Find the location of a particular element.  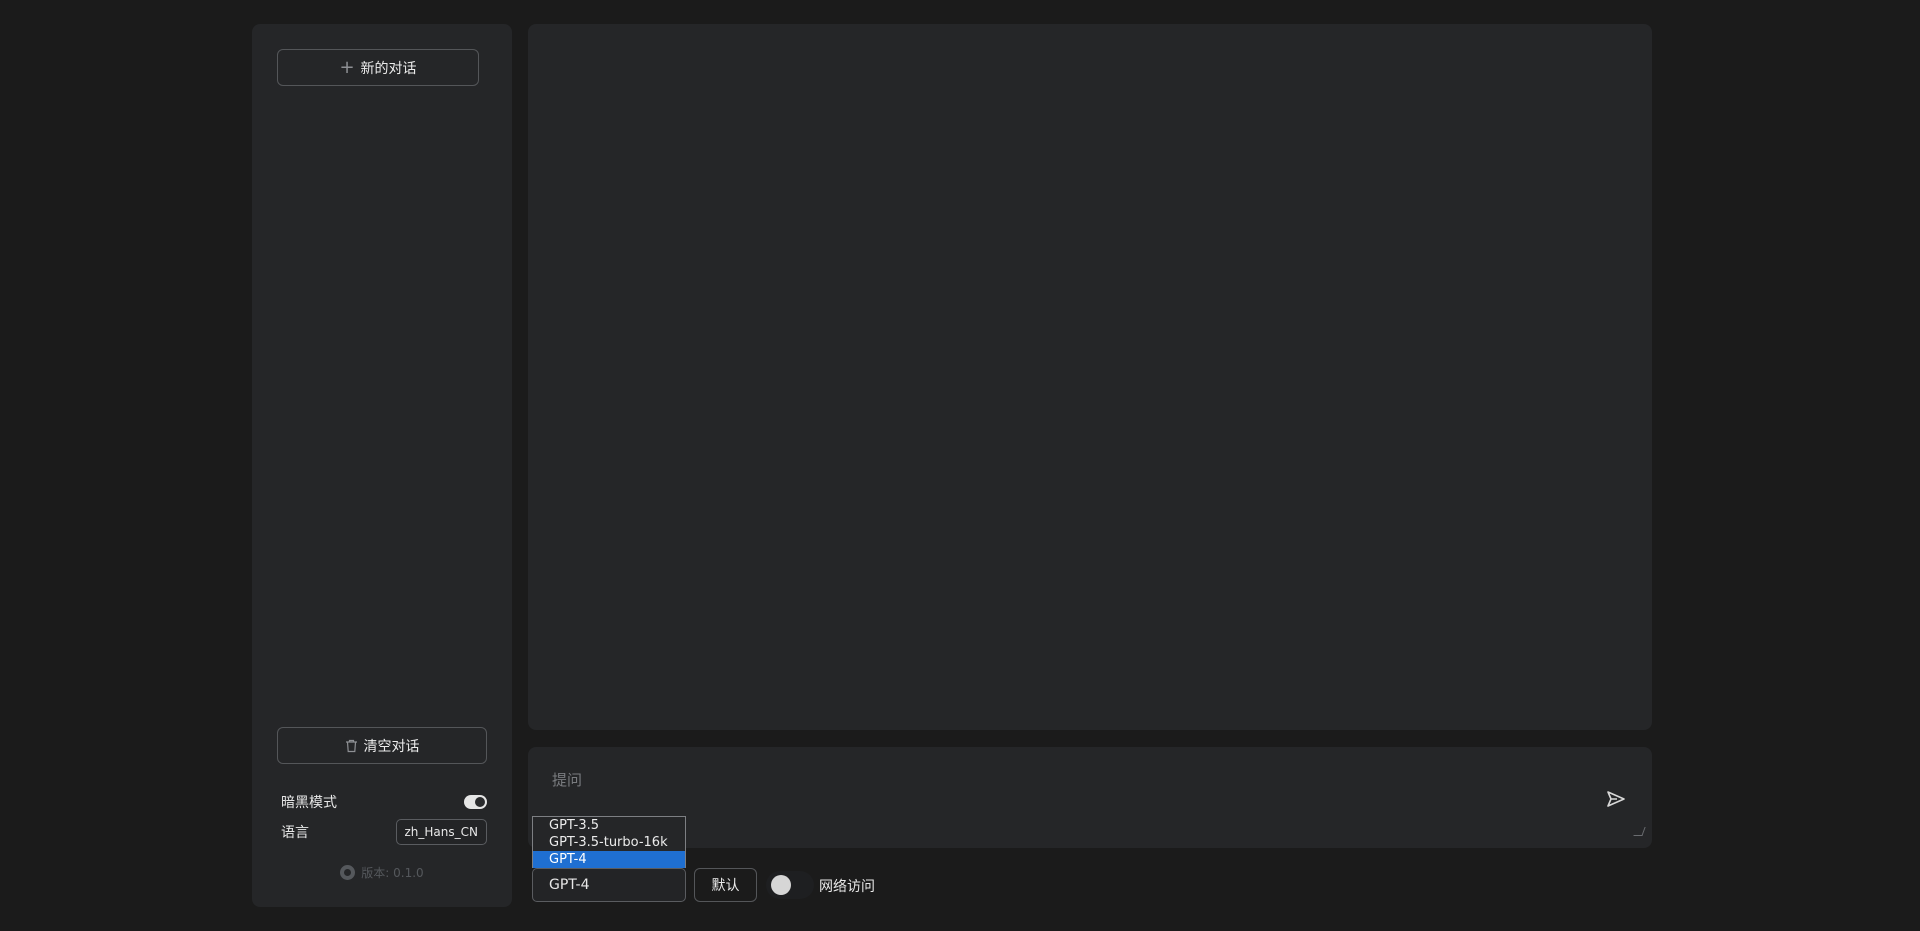

github-icon is located at coordinates (348, 872).